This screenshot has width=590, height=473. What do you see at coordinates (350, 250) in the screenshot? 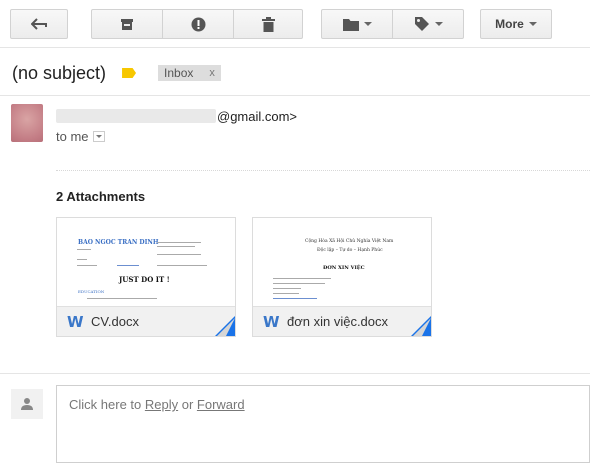
I see `preview-header-2: Độc lập – Tự do – Hạnh Phúc` at bounding box center [350, 250].